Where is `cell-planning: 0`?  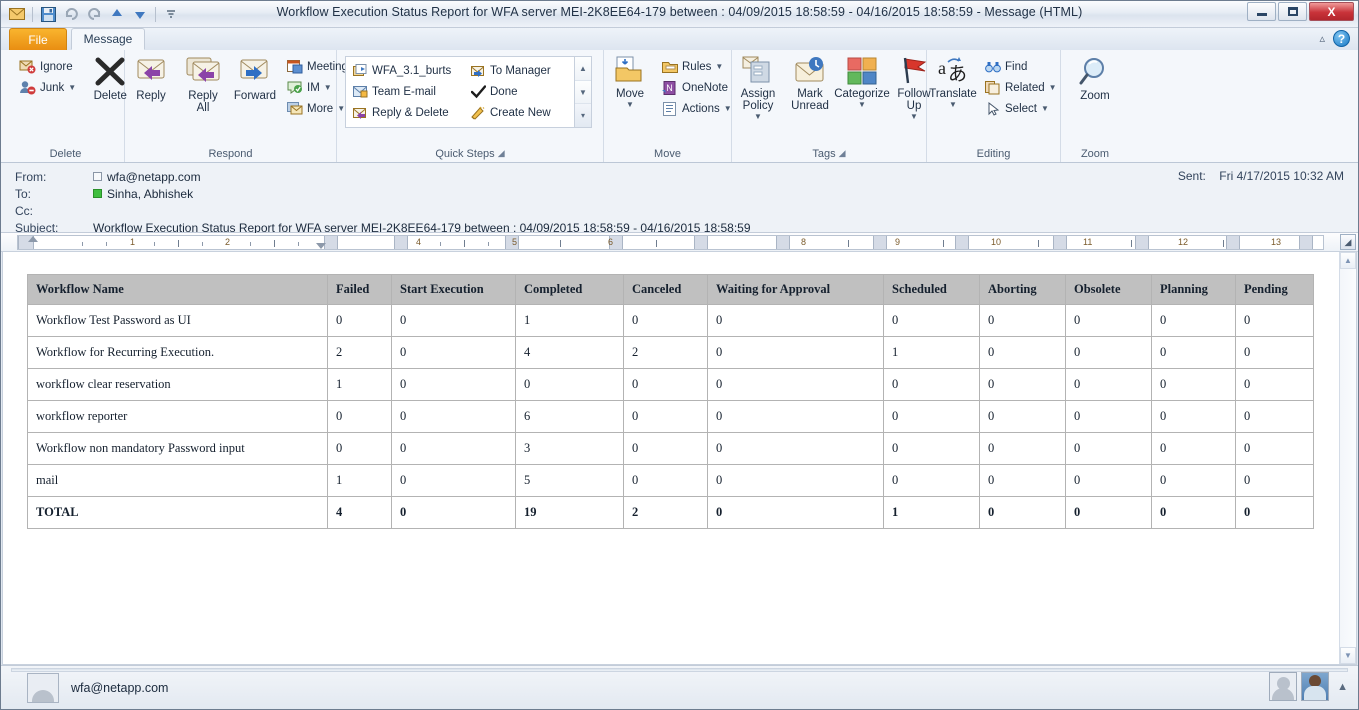
cell-planning: 0 is located at coordinates (1193, 320).